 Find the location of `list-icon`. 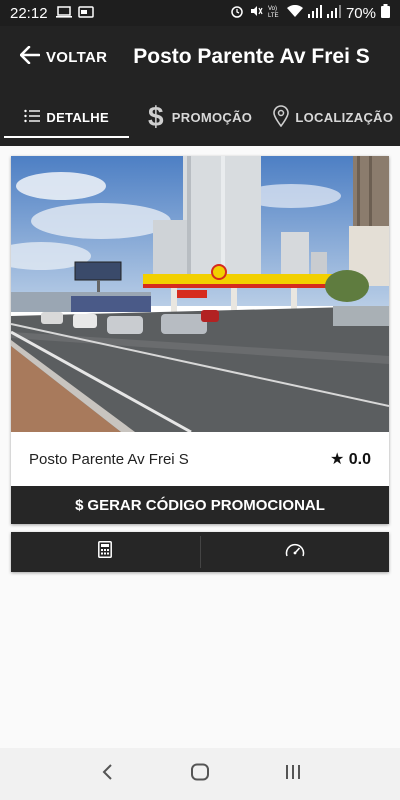

list-icon is located at coordinates (32, 117).